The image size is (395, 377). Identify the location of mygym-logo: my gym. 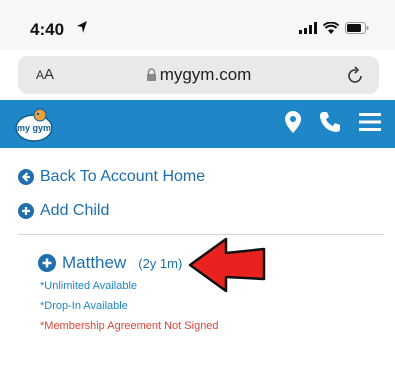
(34, 125).